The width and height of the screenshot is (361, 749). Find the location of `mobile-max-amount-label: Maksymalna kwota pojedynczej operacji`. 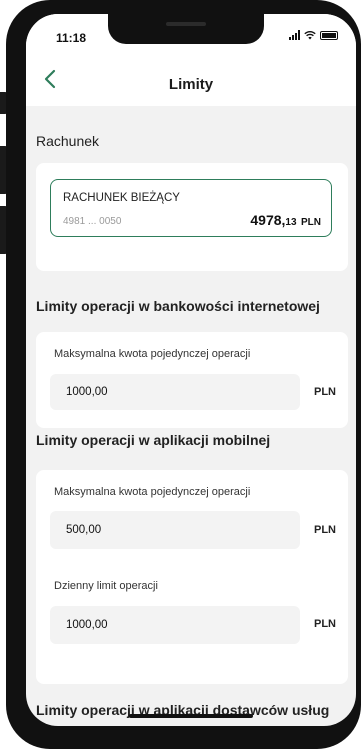

mobile-max-amount-label: Maksymalna kwota pojedynczej operacji is located at coordinates (152, 492).